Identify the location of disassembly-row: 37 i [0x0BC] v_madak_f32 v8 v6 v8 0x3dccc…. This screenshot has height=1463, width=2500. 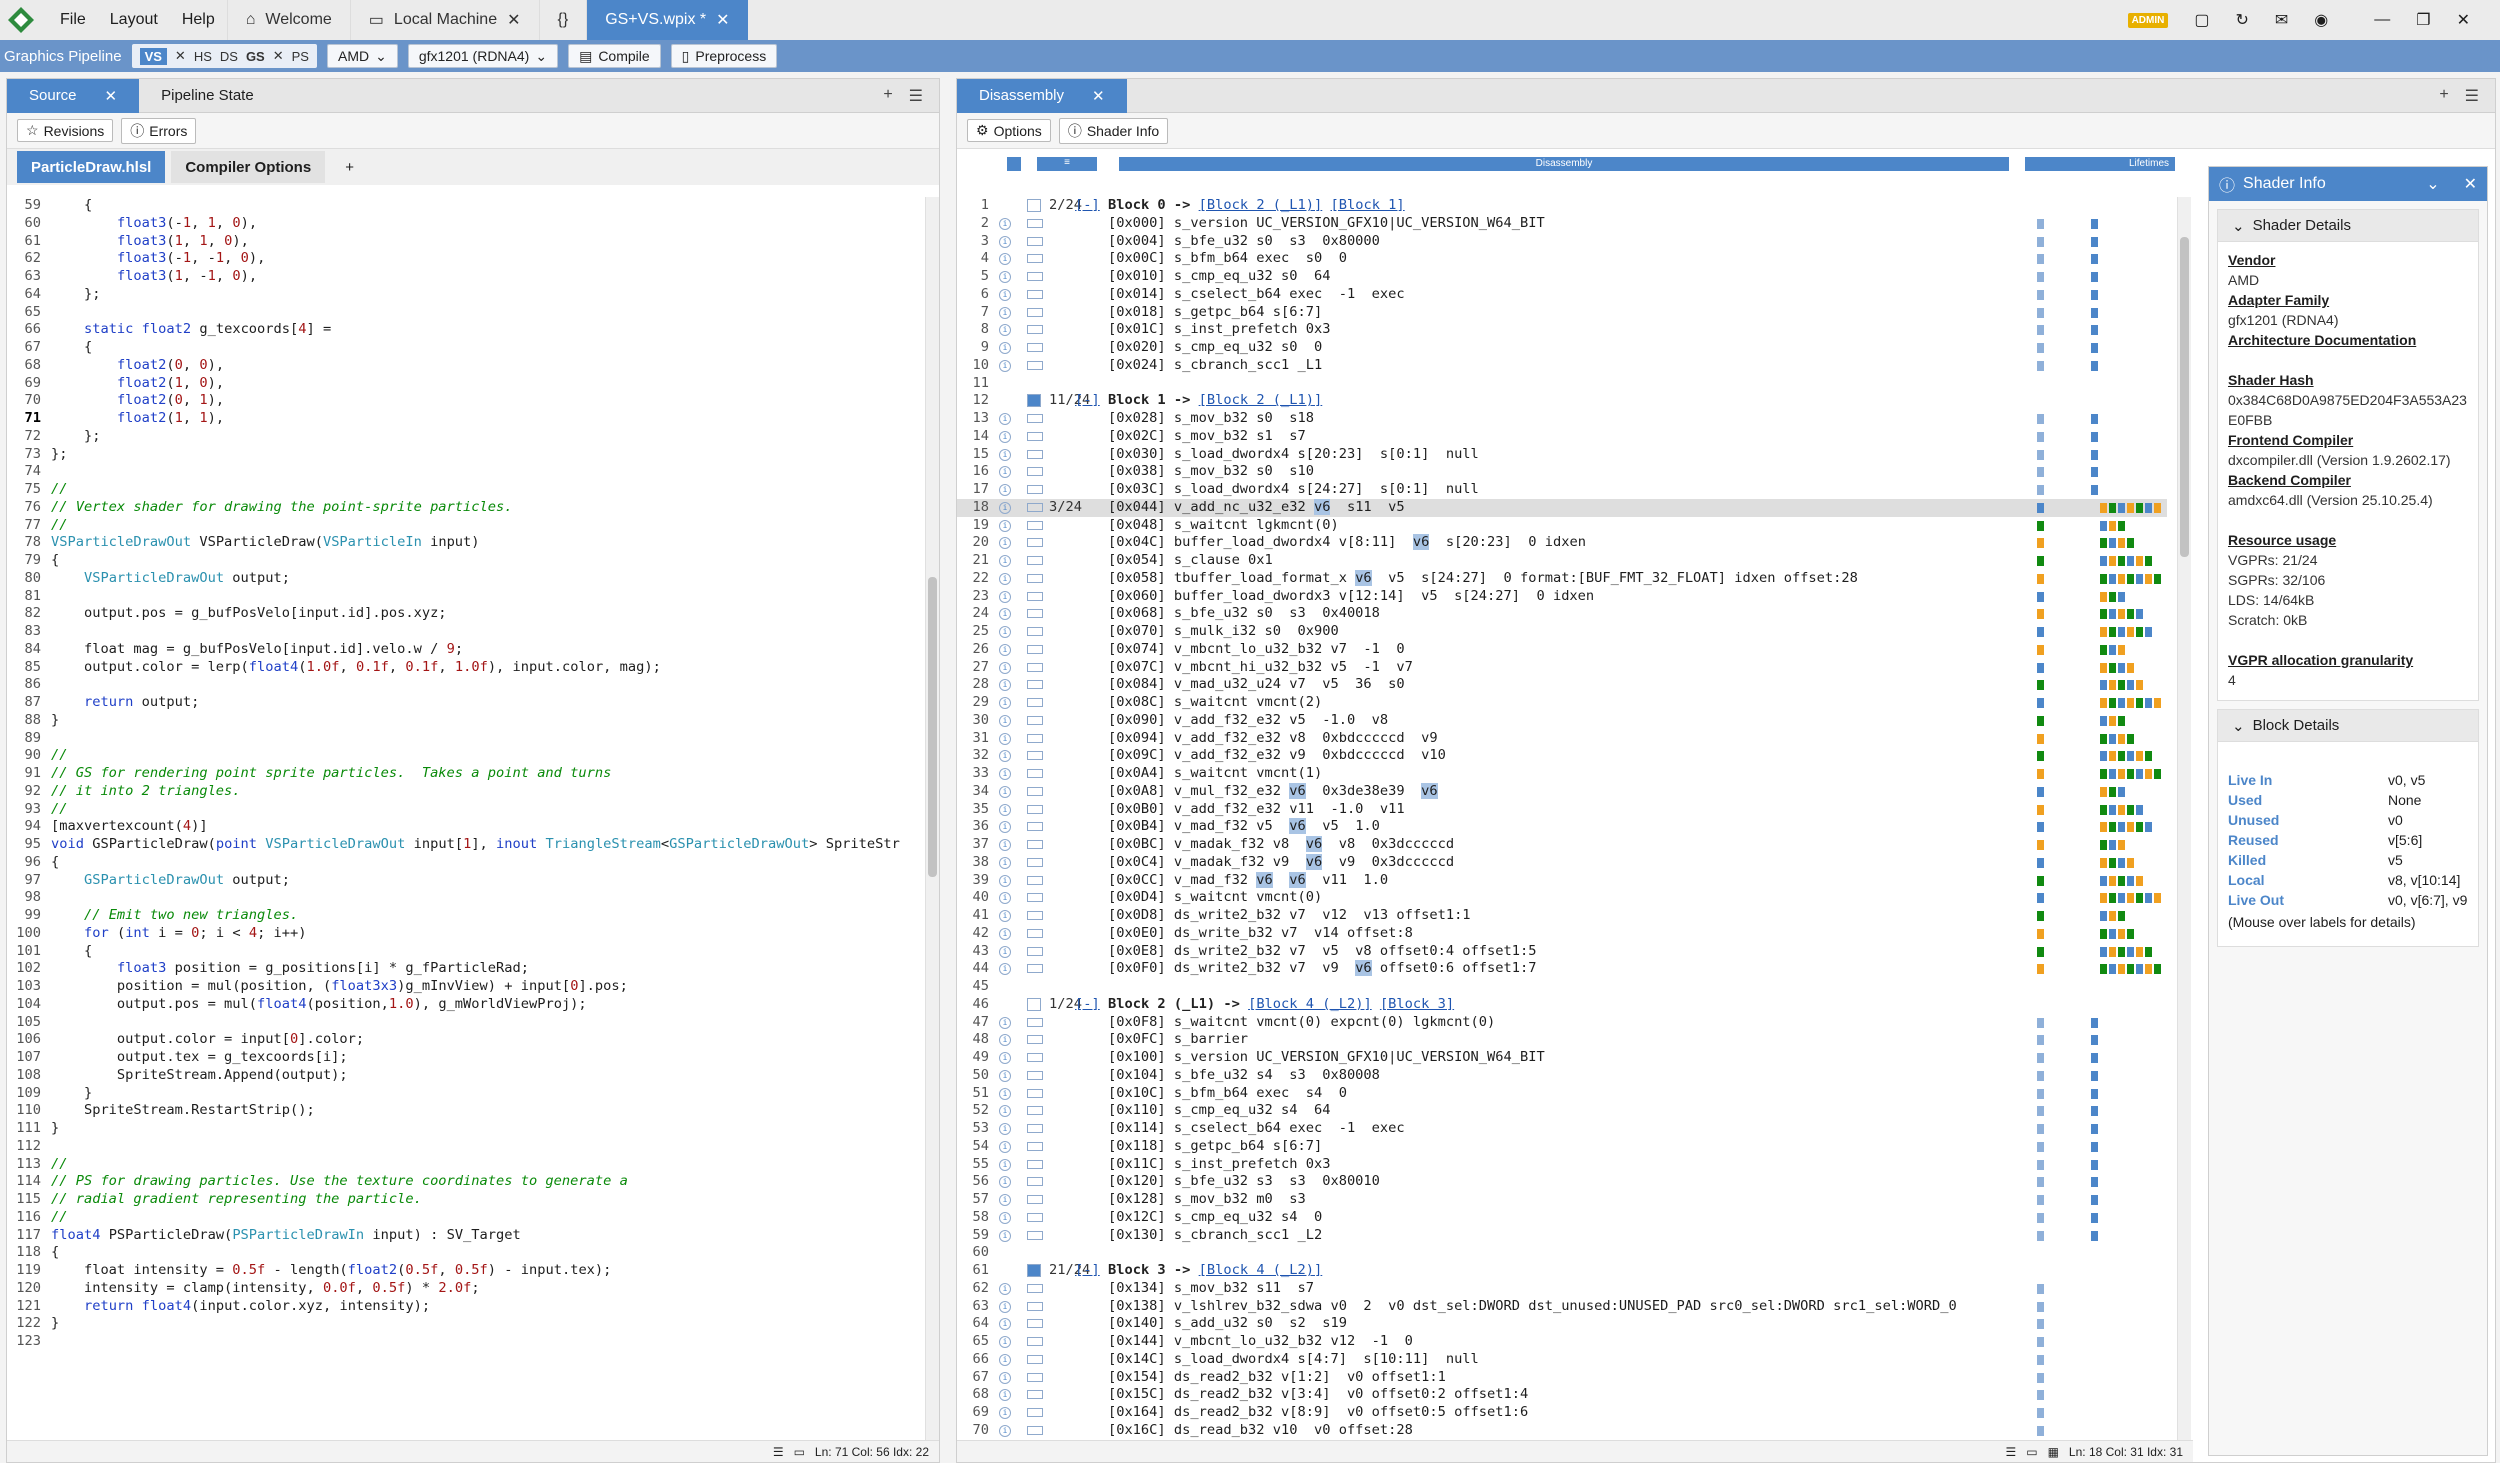
(1562, 845).